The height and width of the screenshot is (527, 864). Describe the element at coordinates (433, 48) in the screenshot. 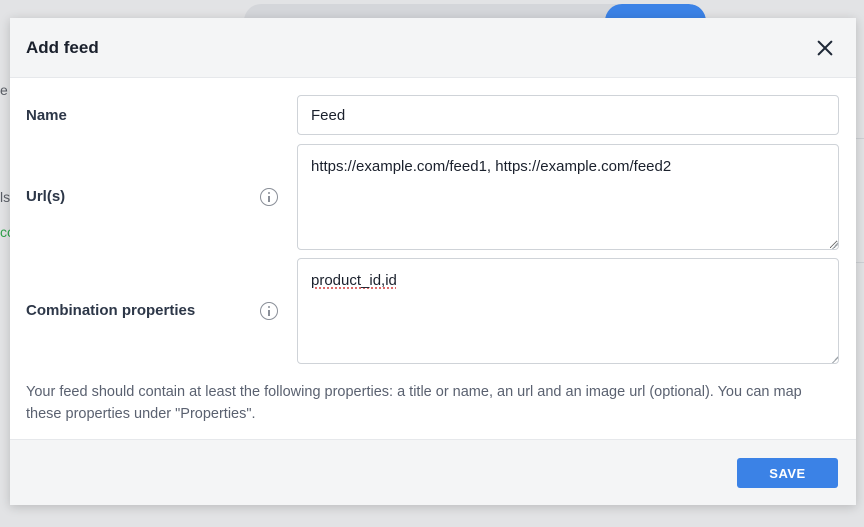

I see `dialog-header: Add feed` at that location.